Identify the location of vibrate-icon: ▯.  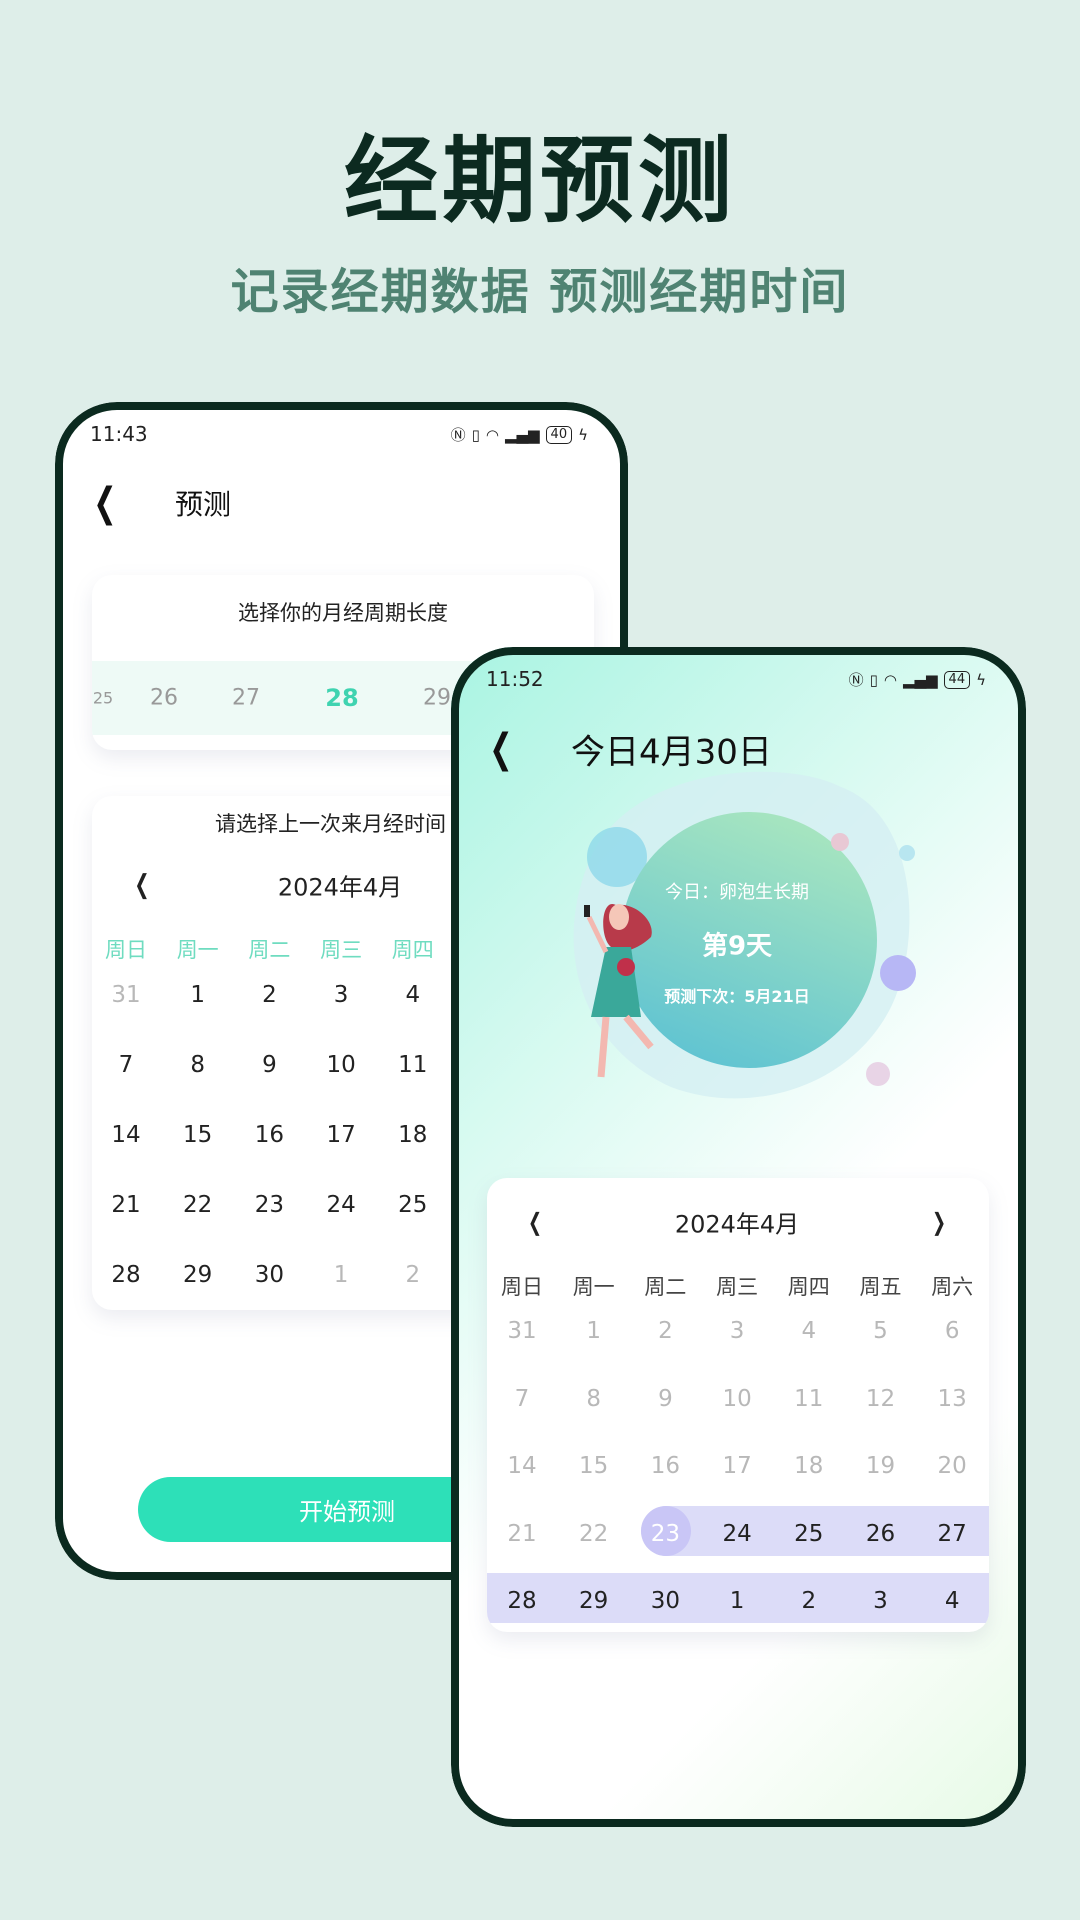
(475, 434).